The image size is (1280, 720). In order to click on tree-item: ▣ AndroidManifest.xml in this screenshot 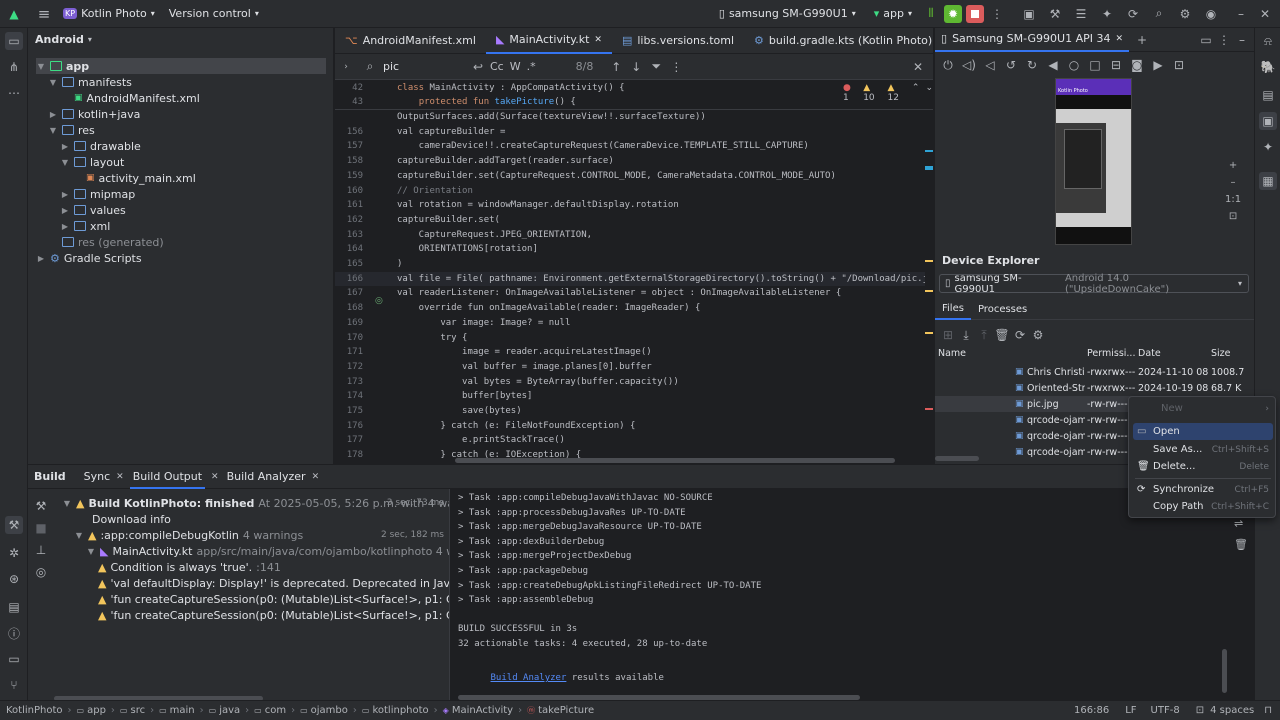, I will do `click(130, 98)`.